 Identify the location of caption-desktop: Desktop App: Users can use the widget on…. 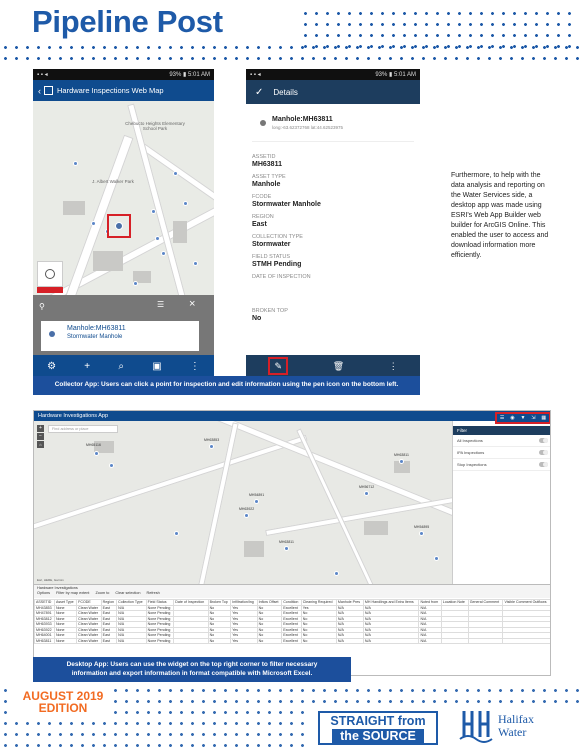
(192, 669).